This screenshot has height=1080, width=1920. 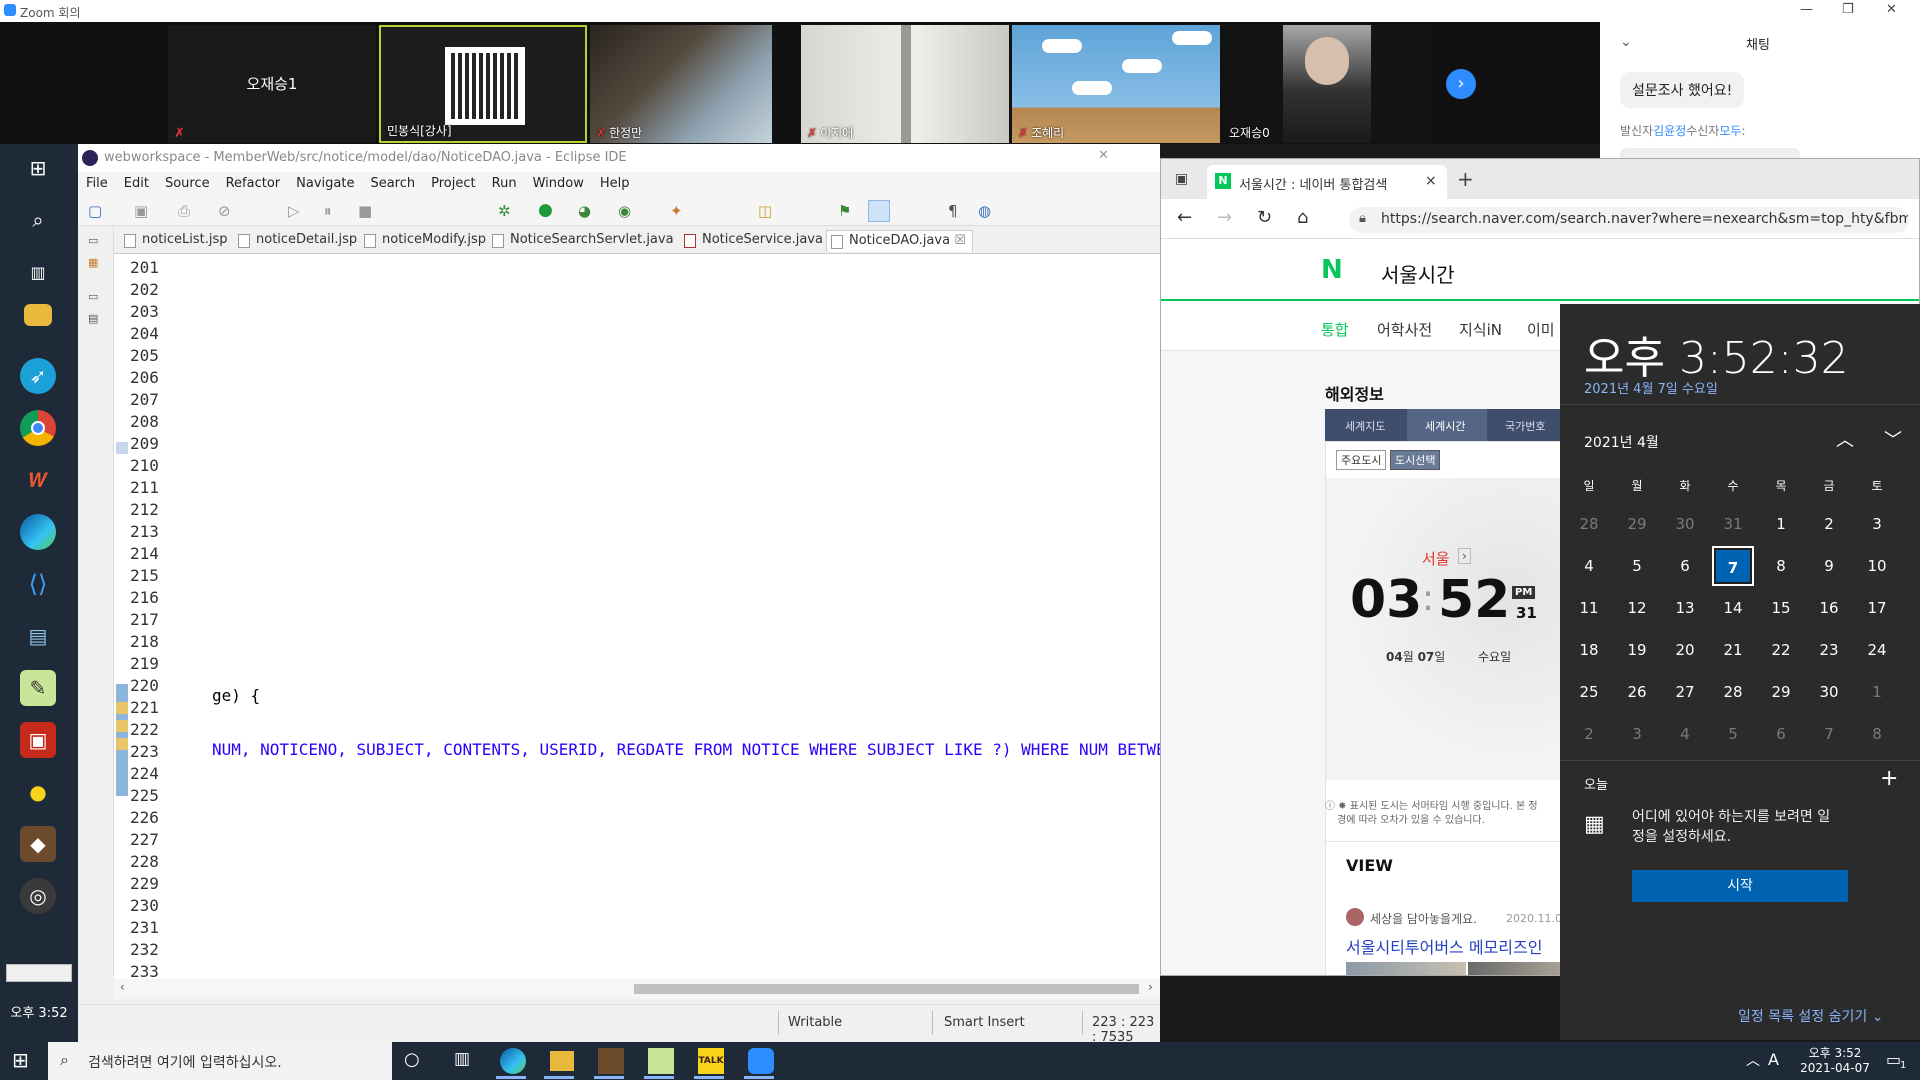 I want to click on view-thumbnail, so click(x=1406, y=968).